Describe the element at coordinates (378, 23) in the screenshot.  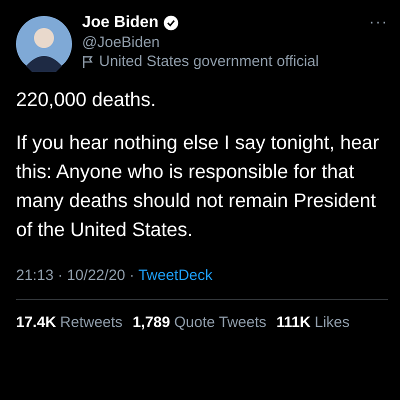
I see `more-button: ···` at that location.